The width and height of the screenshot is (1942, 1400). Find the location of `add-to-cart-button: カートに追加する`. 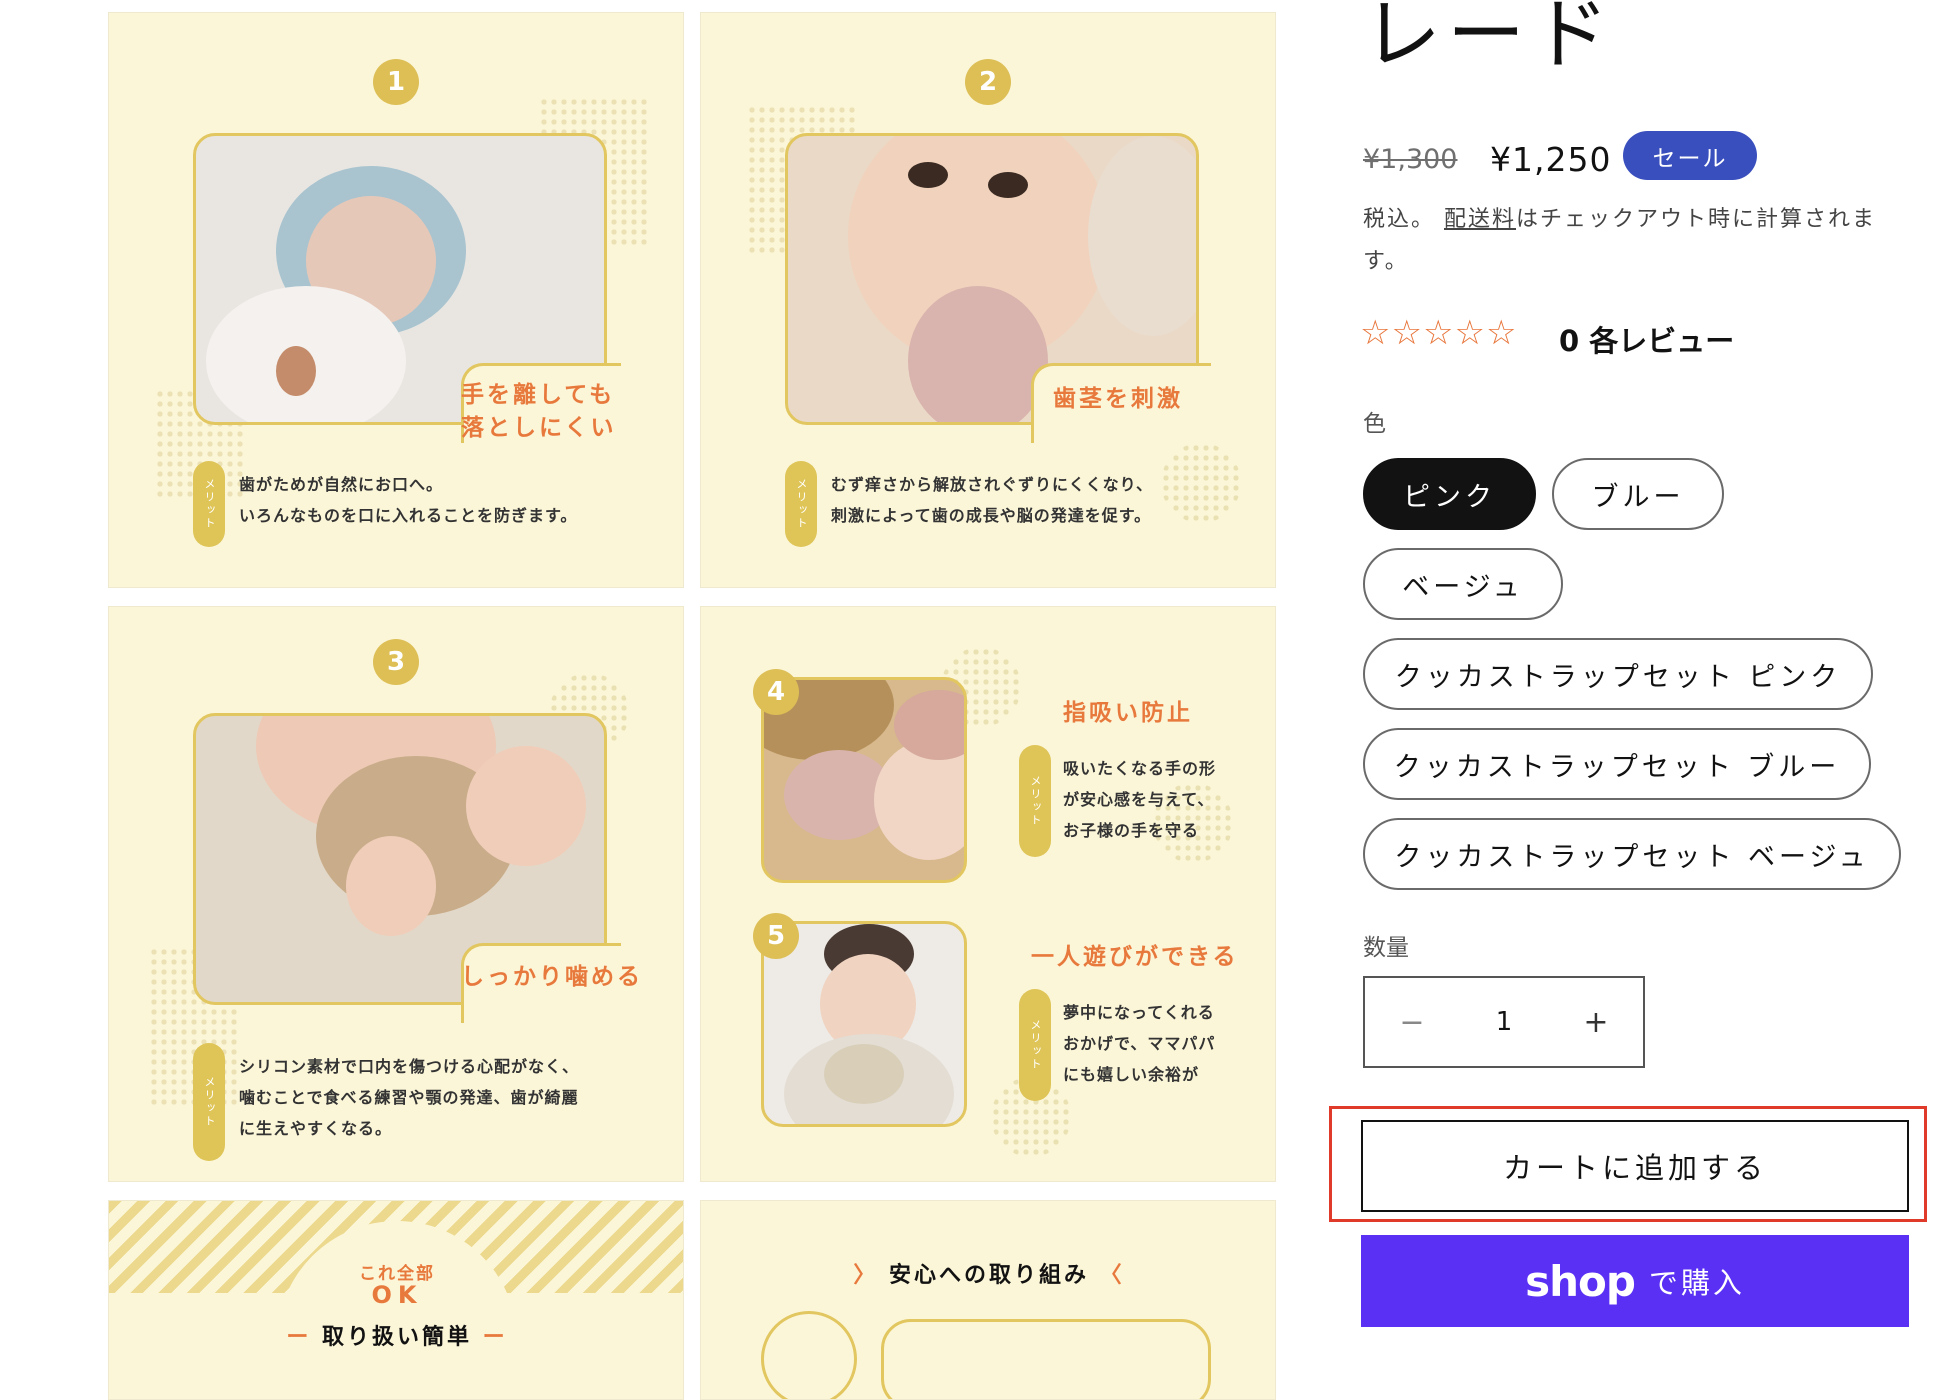

add-to-cart-button: カートに追加する is located at coordinates (1635, 1166).